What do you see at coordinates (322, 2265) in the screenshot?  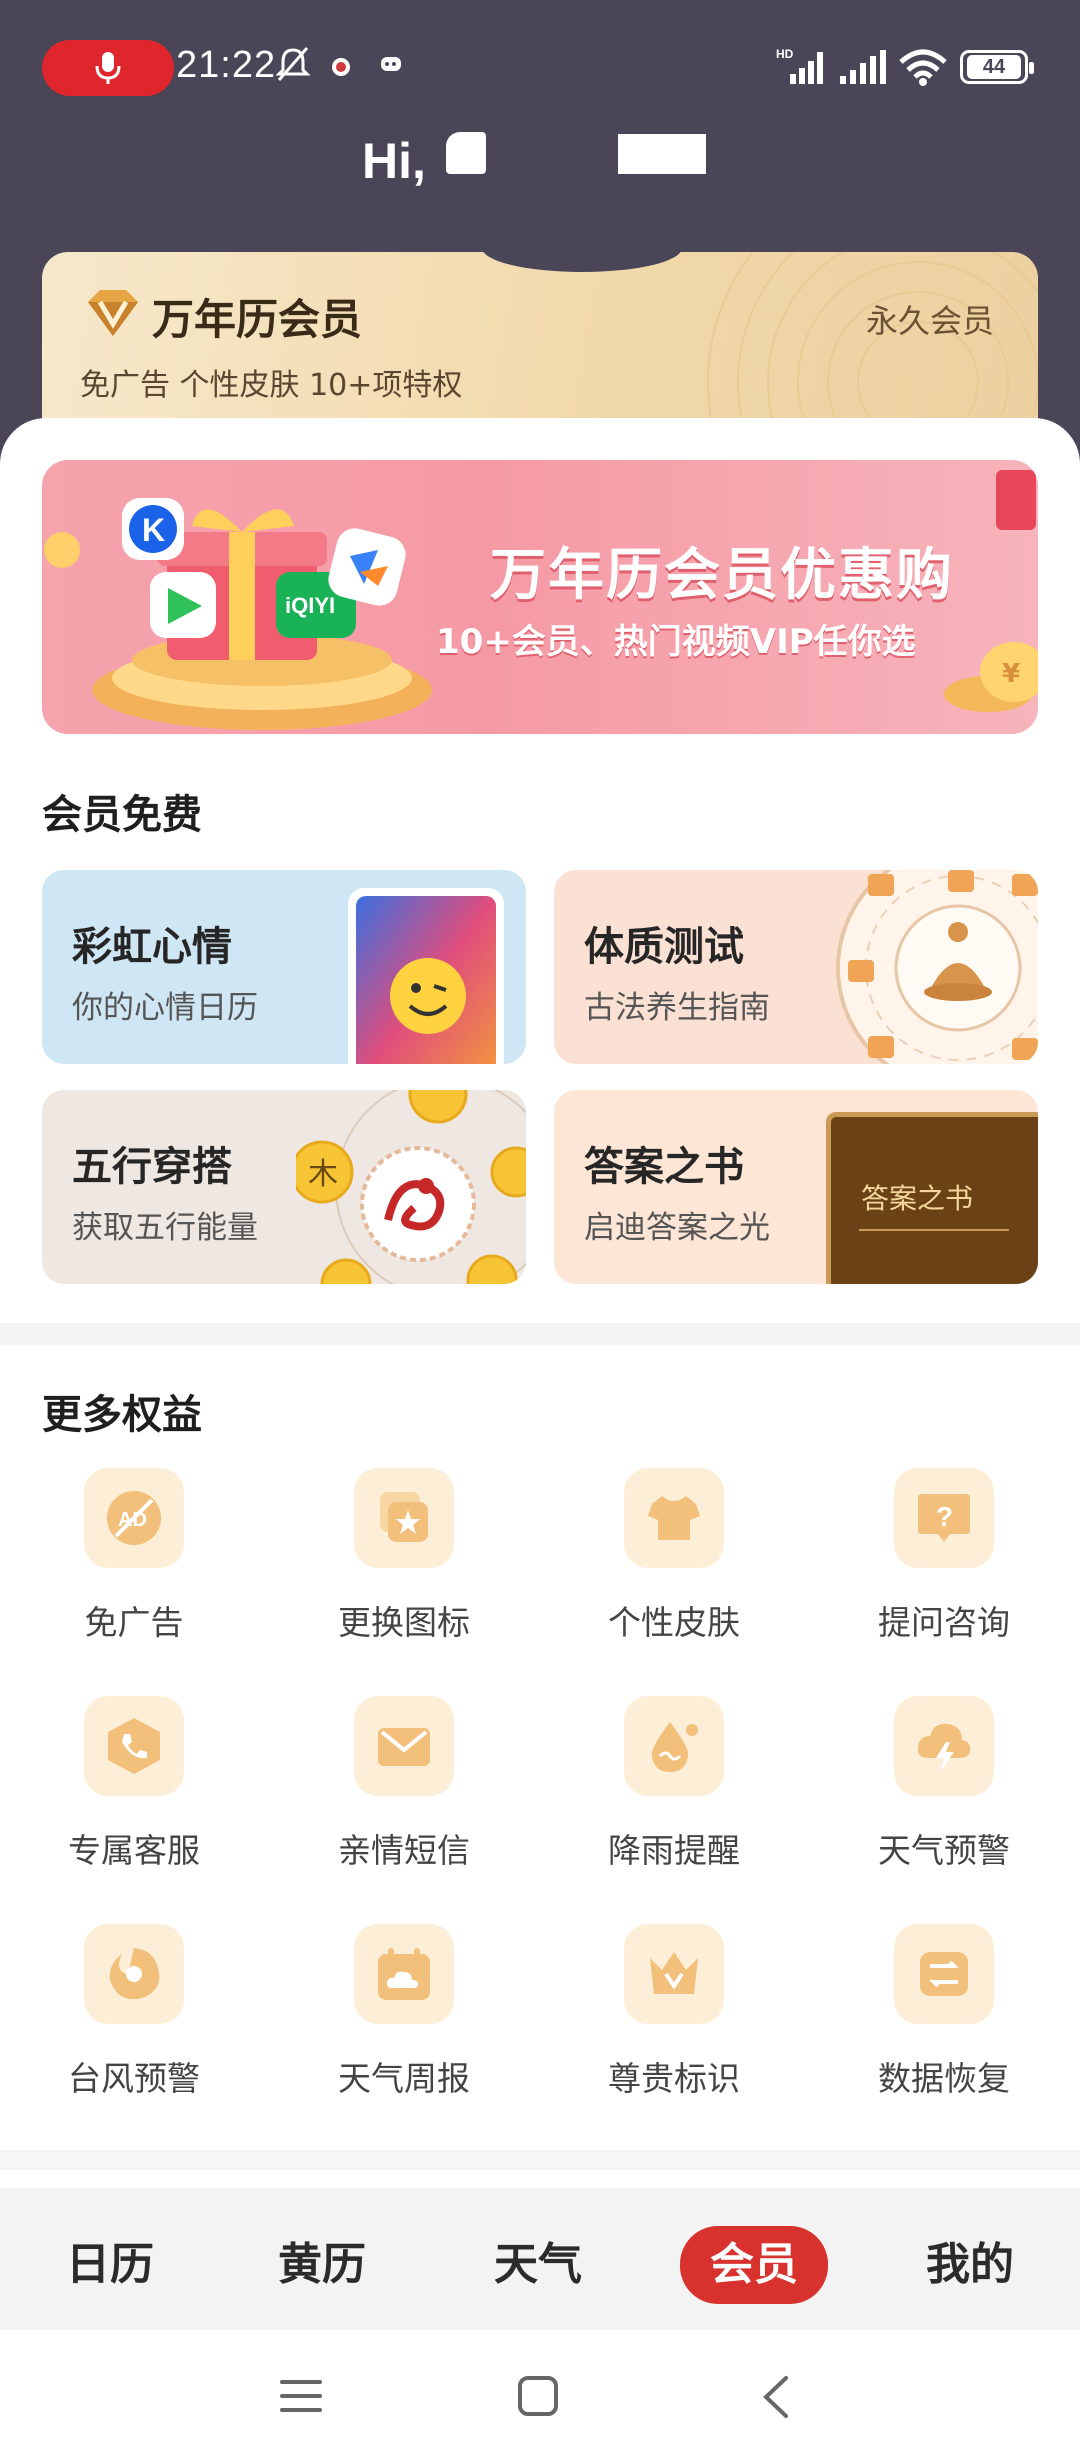 I see `tab-almanac: 黄历` at bounding box center [322, 2265].